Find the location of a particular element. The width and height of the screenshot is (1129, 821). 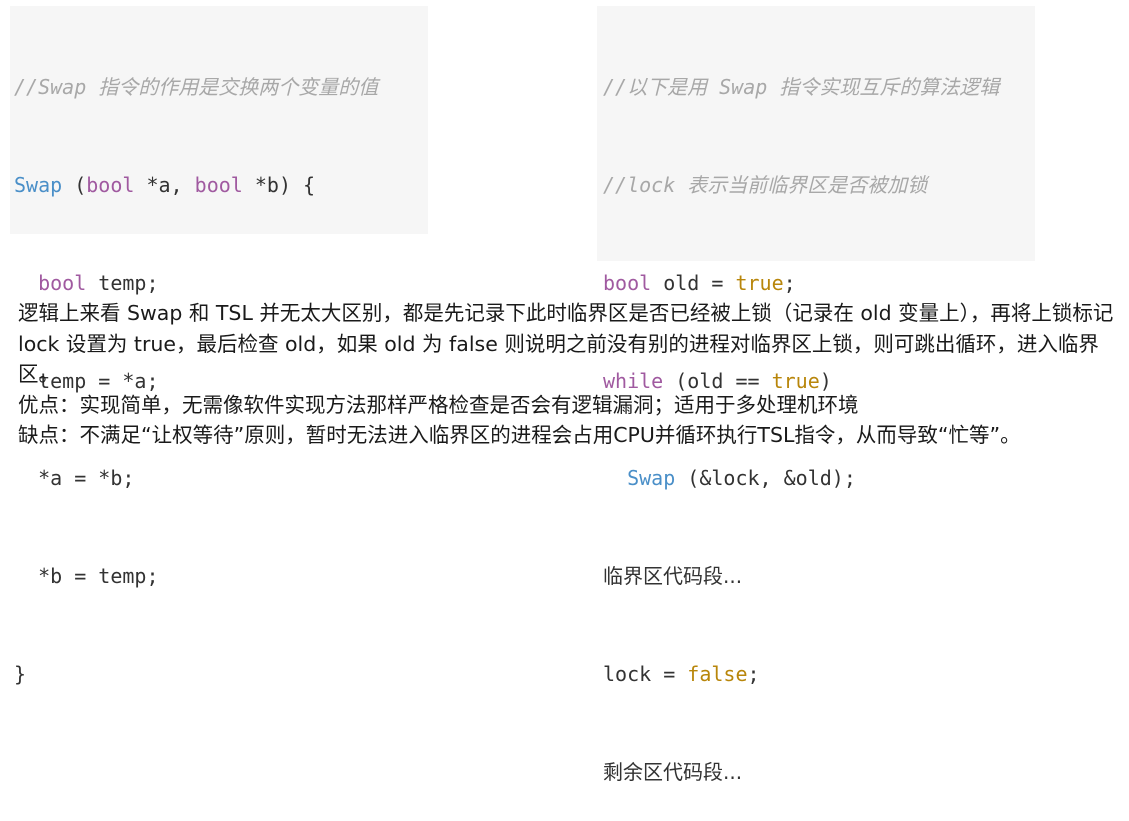

code-text: *a, is located at coordinates (164, 184).